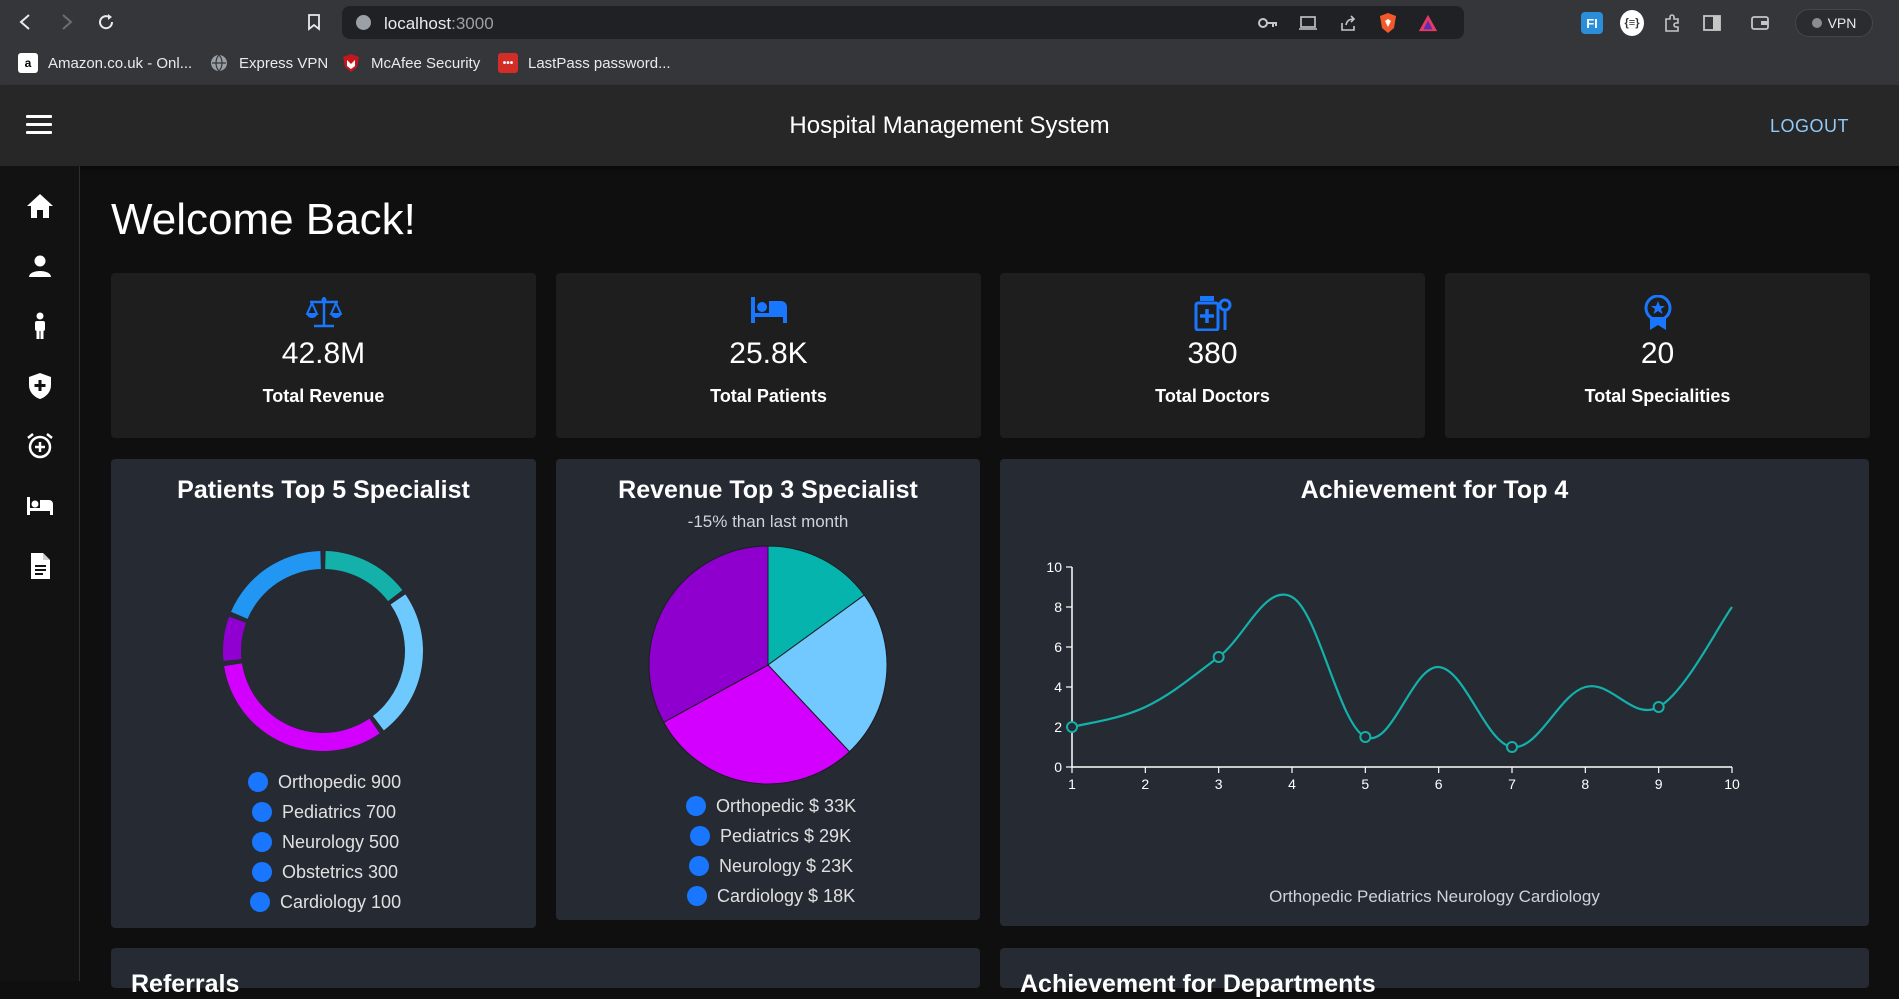  I want to click on legend-item: Neurology 500, so click(325, 842).